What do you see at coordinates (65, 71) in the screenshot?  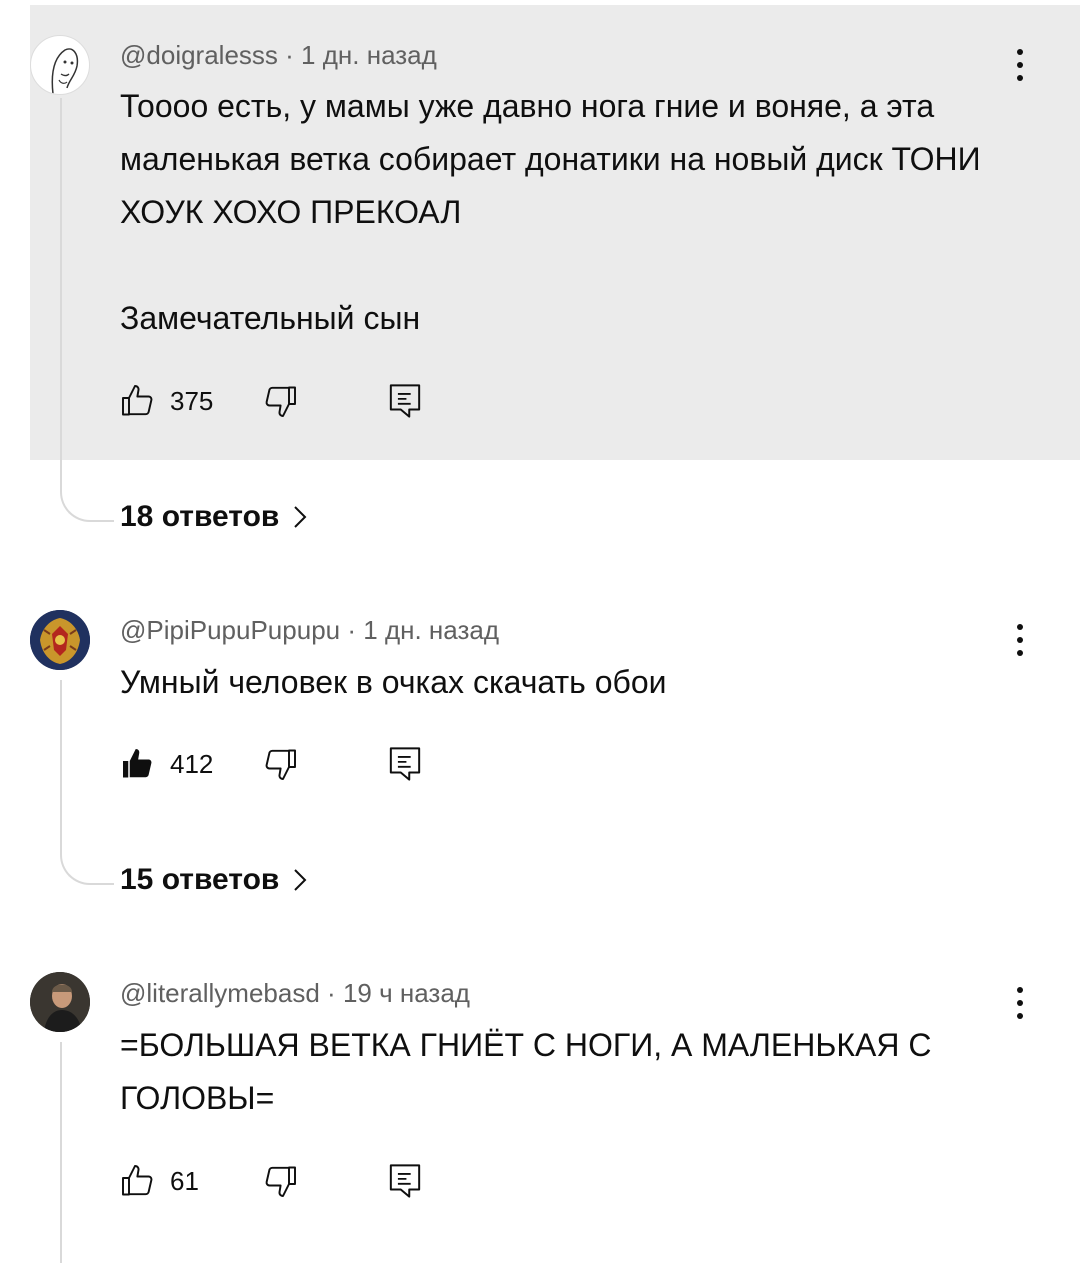 I see `sketch-face-icon` at bounding box center [65, 71].